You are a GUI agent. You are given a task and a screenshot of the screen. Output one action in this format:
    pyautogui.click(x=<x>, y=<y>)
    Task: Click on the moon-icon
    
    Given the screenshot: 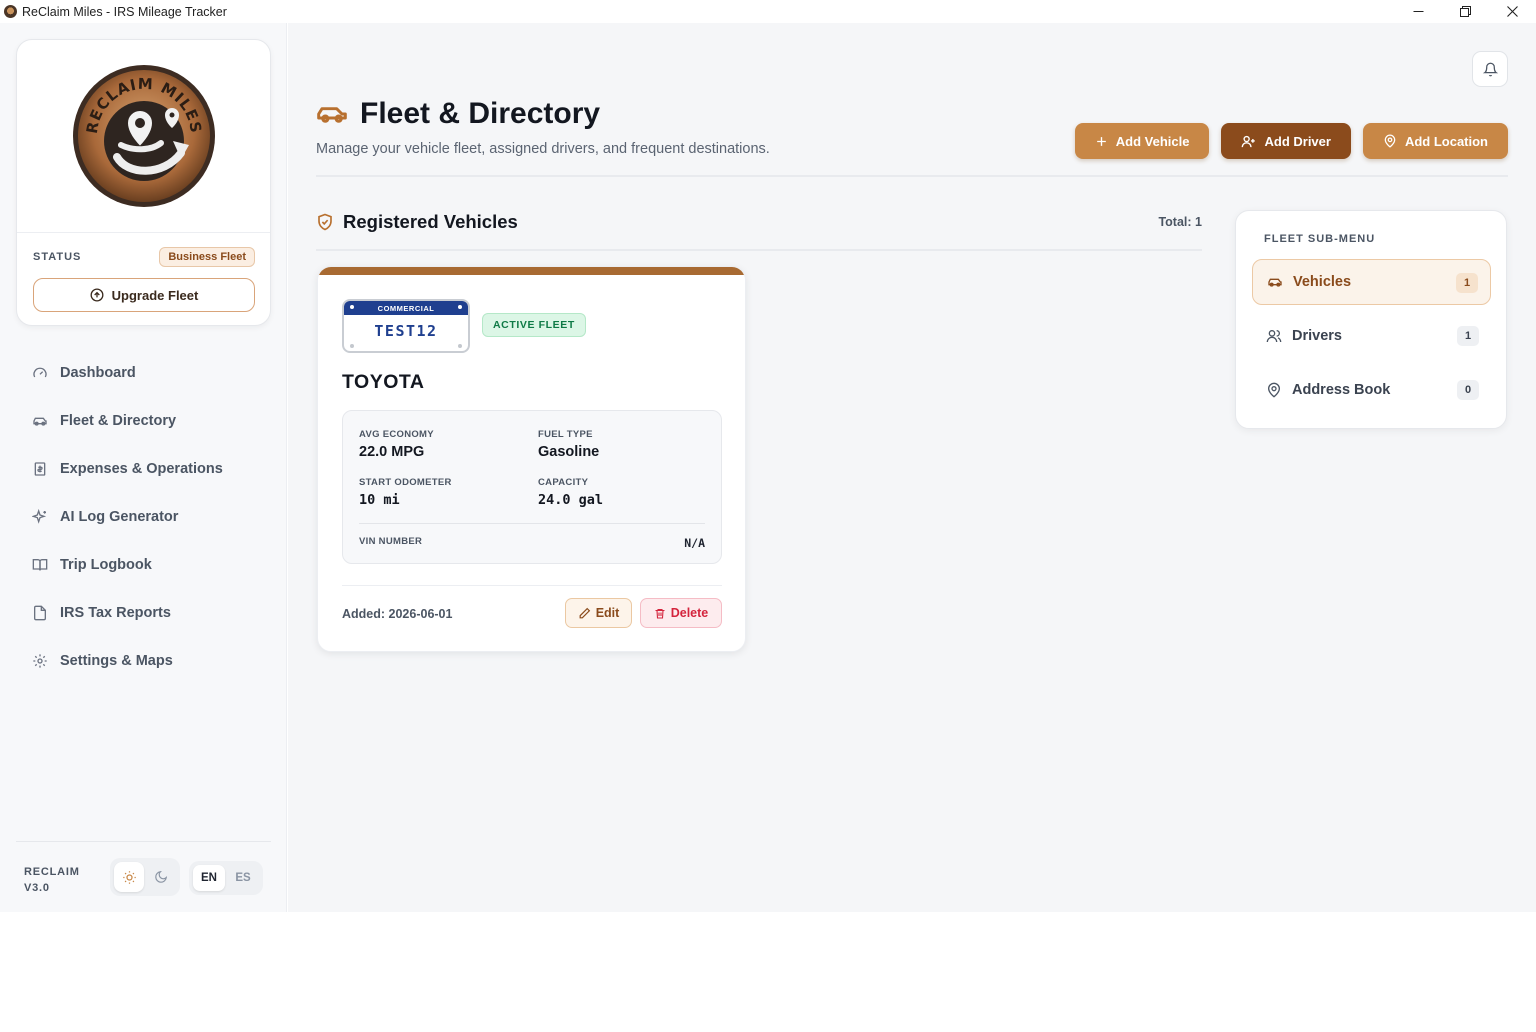 What is the action you would take?
    pyautogui.click(x=161, y=876)
    